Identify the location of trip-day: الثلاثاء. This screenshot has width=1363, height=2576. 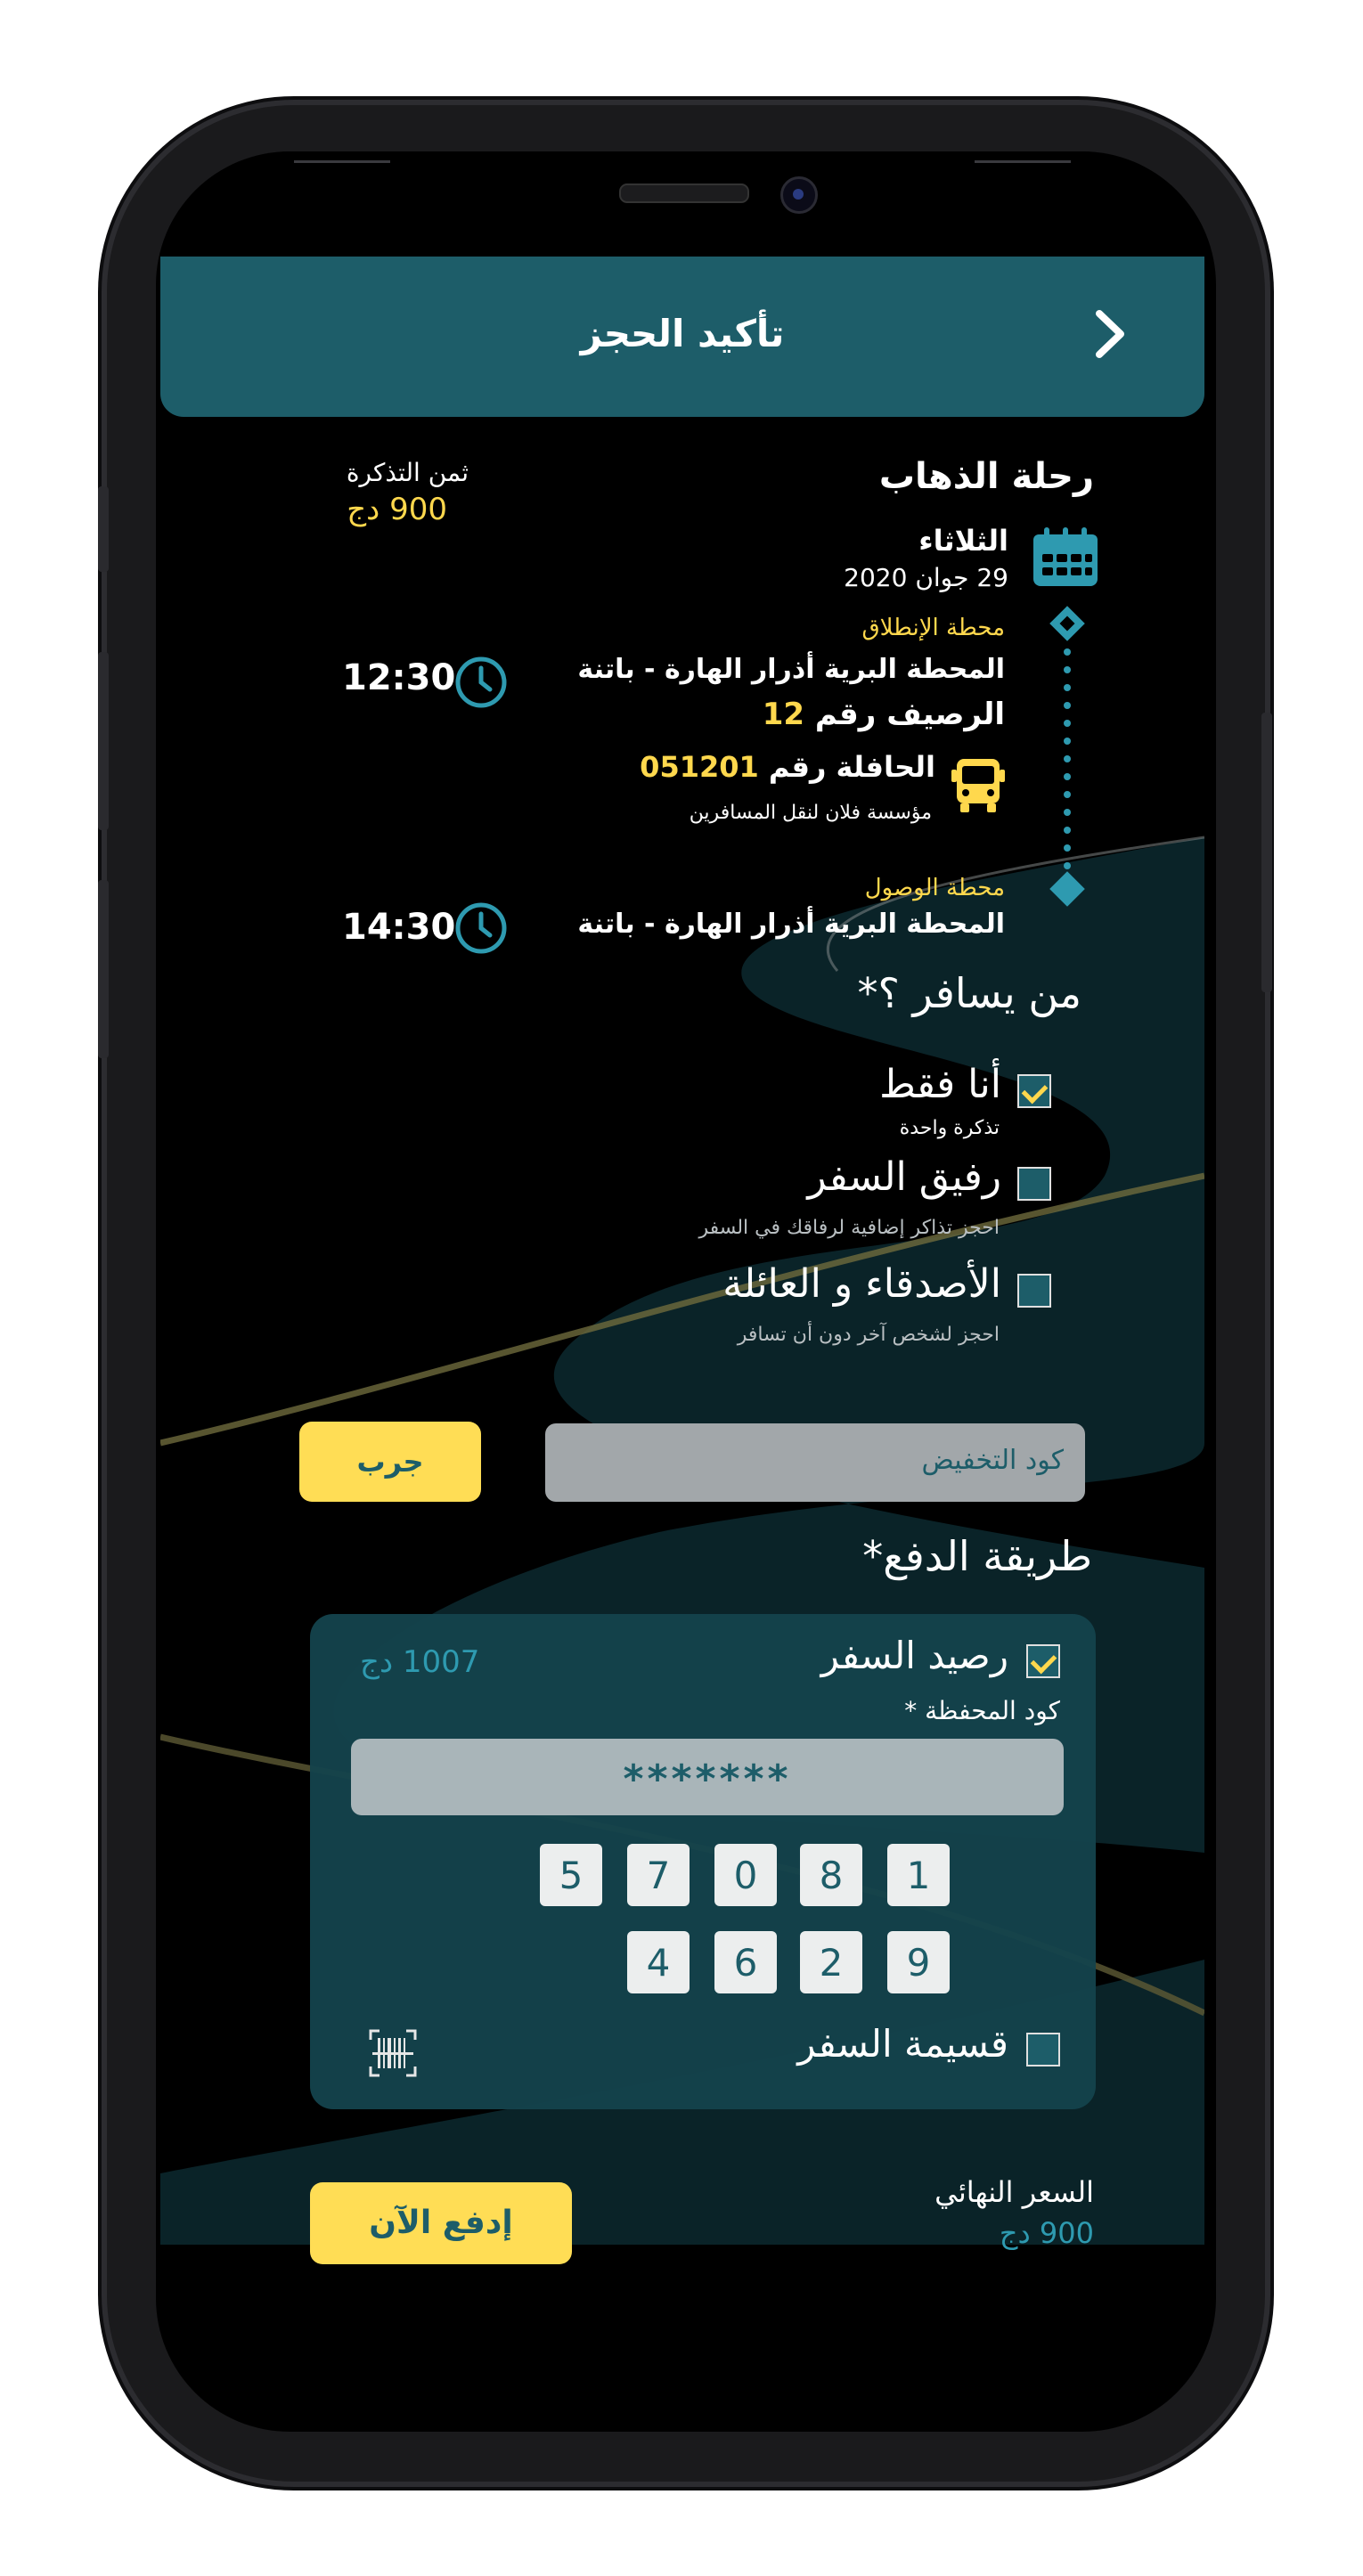
(963, 541).